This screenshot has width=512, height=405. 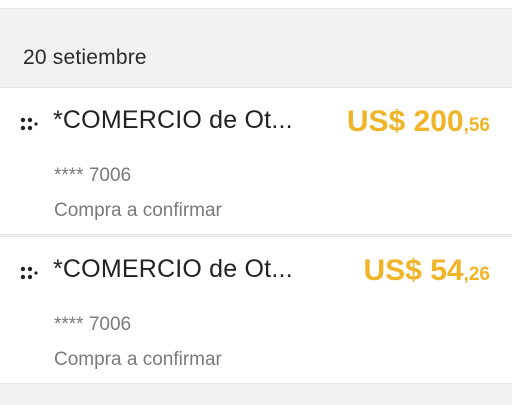 What do you see at coordinates (476, 125) in the screenshot?
I see `amount-cents: ,56` at bounding box center [476, 125].